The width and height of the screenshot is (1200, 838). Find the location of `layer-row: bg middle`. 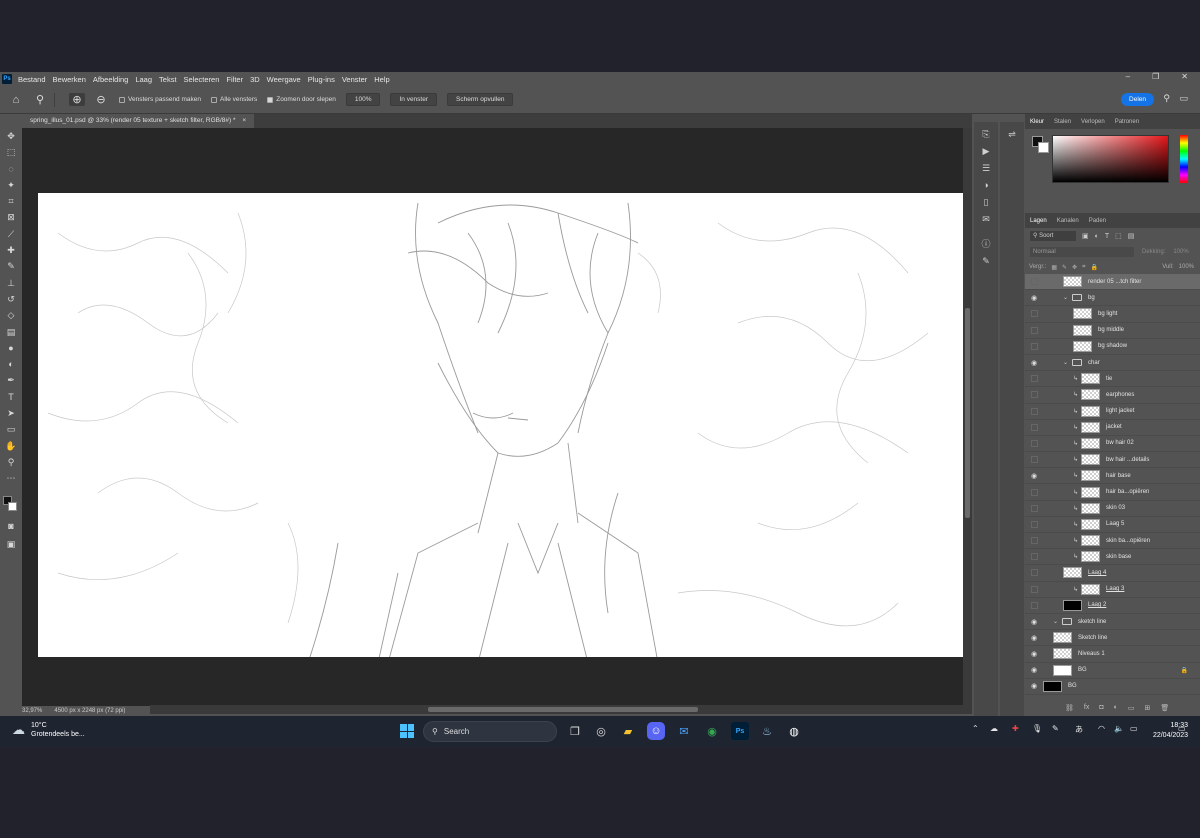

layer-row: bg middle is located at coordinates (1112, 331).